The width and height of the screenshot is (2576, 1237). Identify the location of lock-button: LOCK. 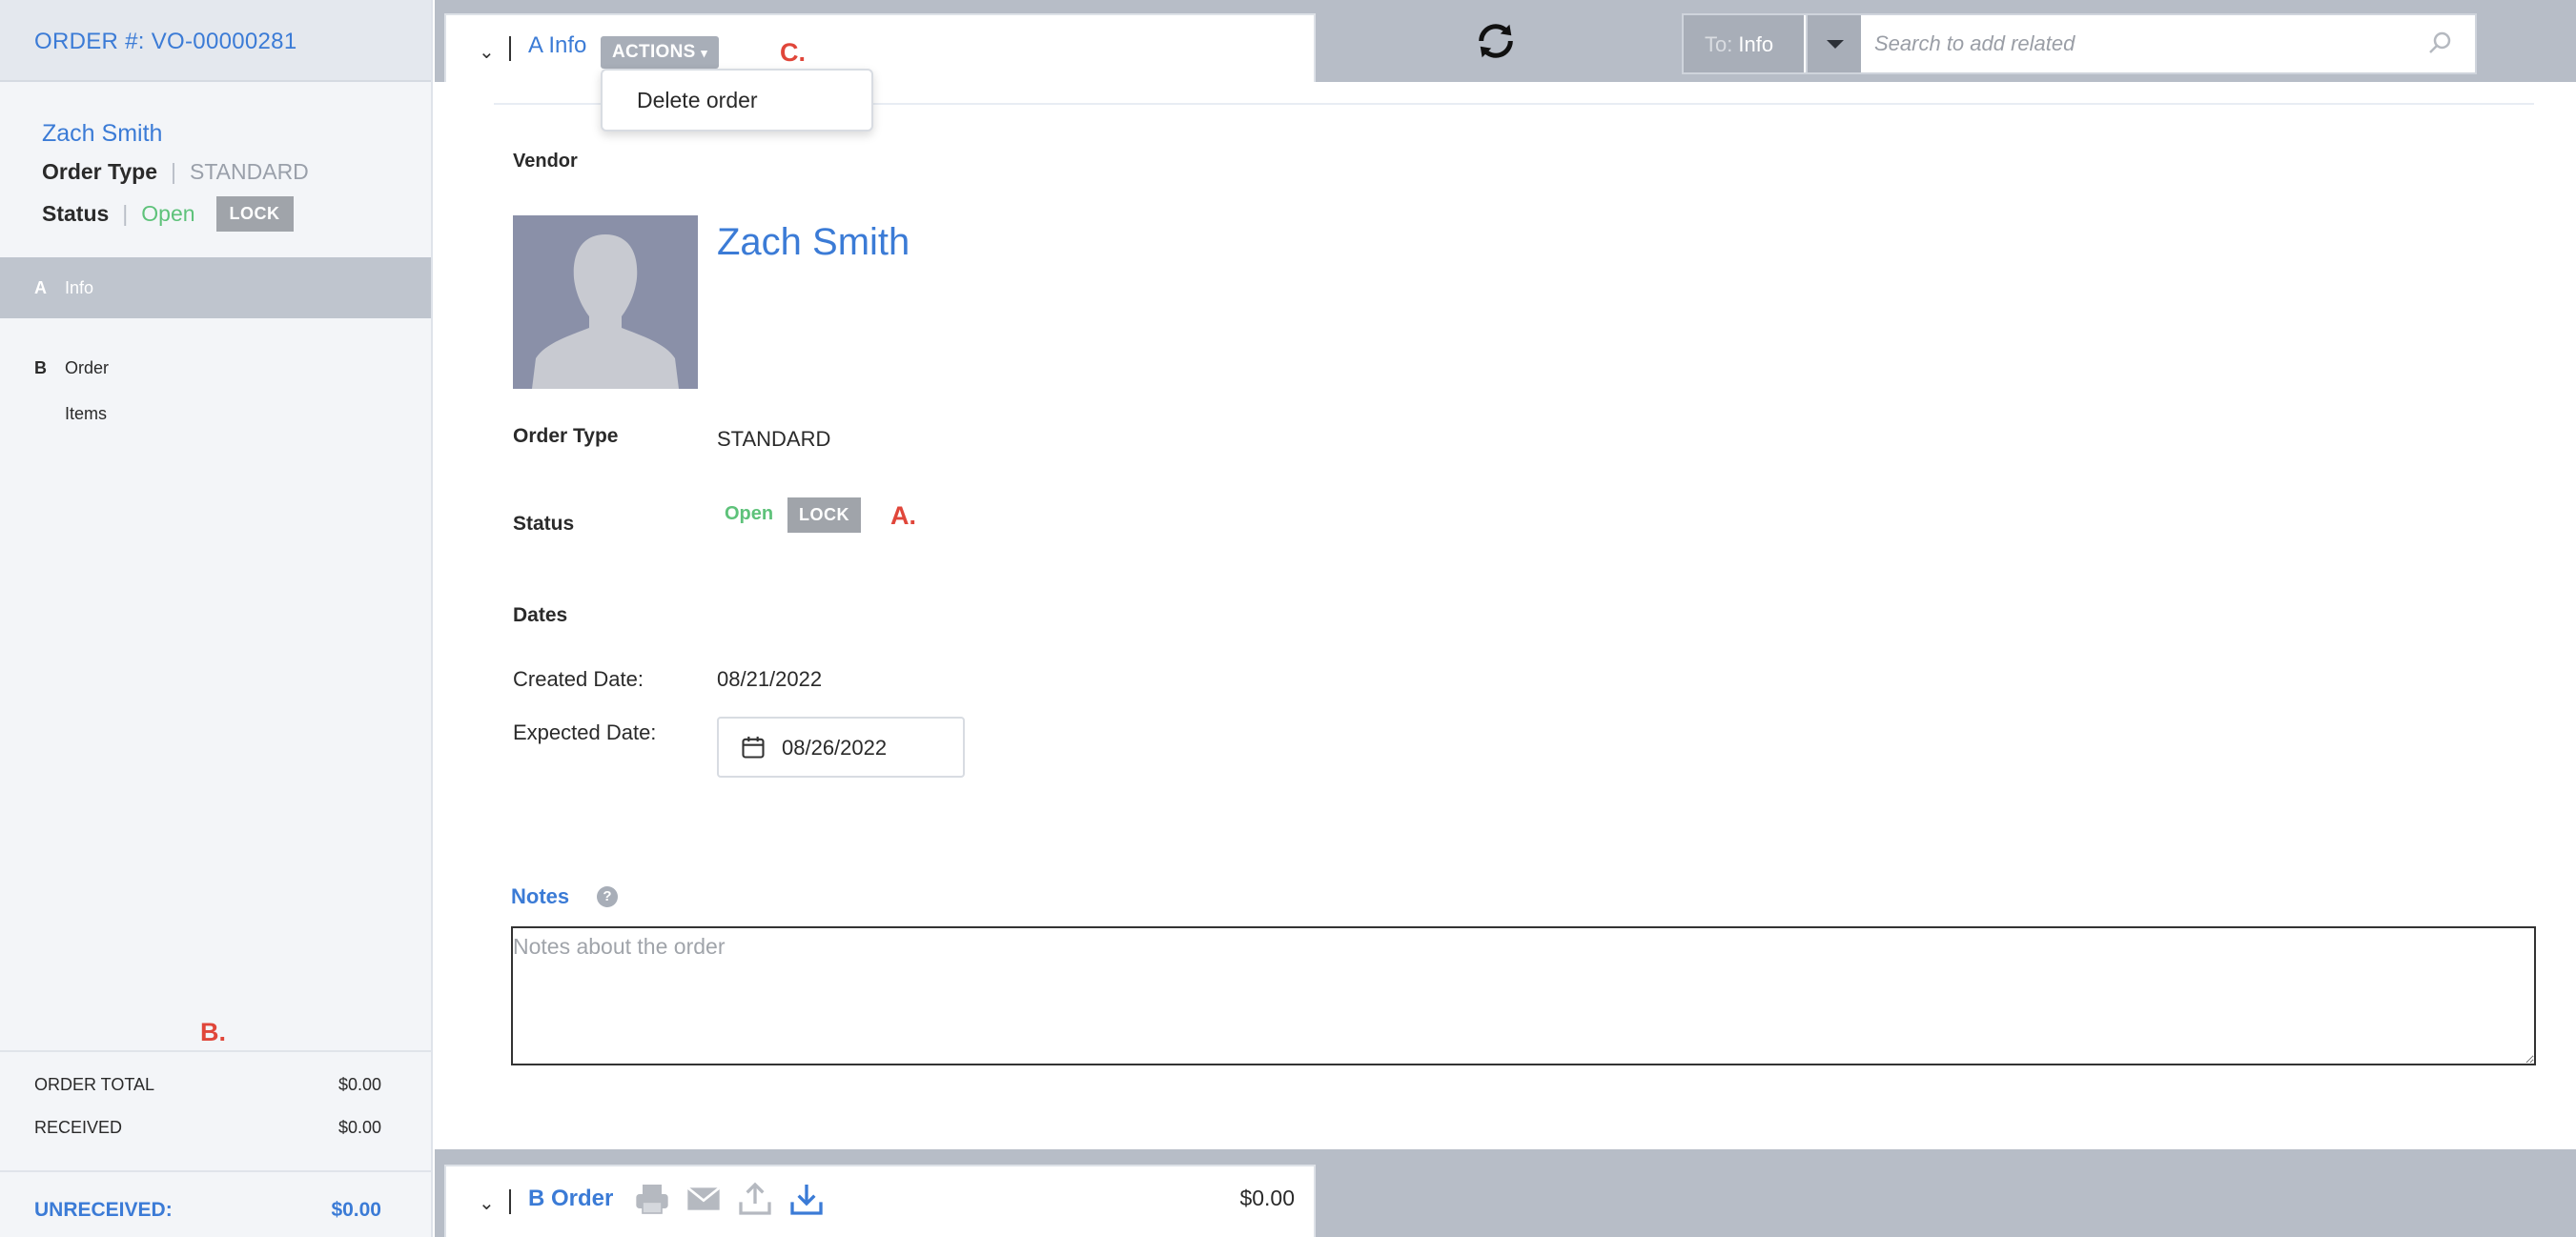
(824, 515).